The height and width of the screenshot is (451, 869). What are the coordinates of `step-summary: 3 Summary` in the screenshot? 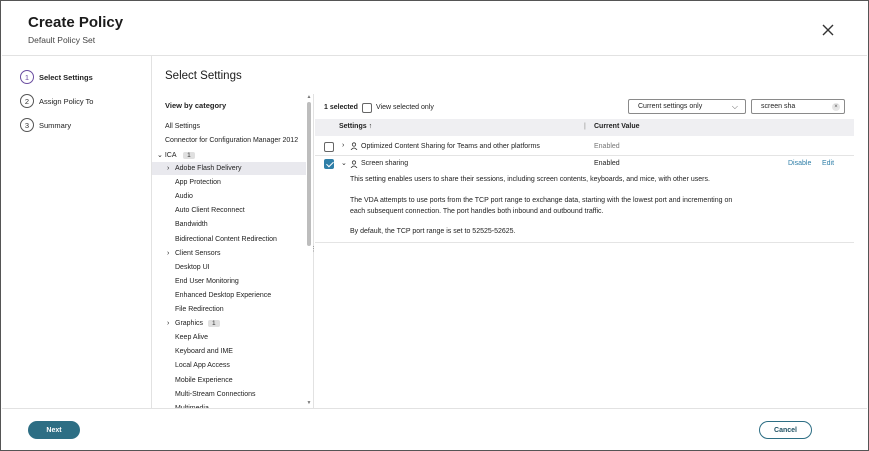 It's located at (45, 125).